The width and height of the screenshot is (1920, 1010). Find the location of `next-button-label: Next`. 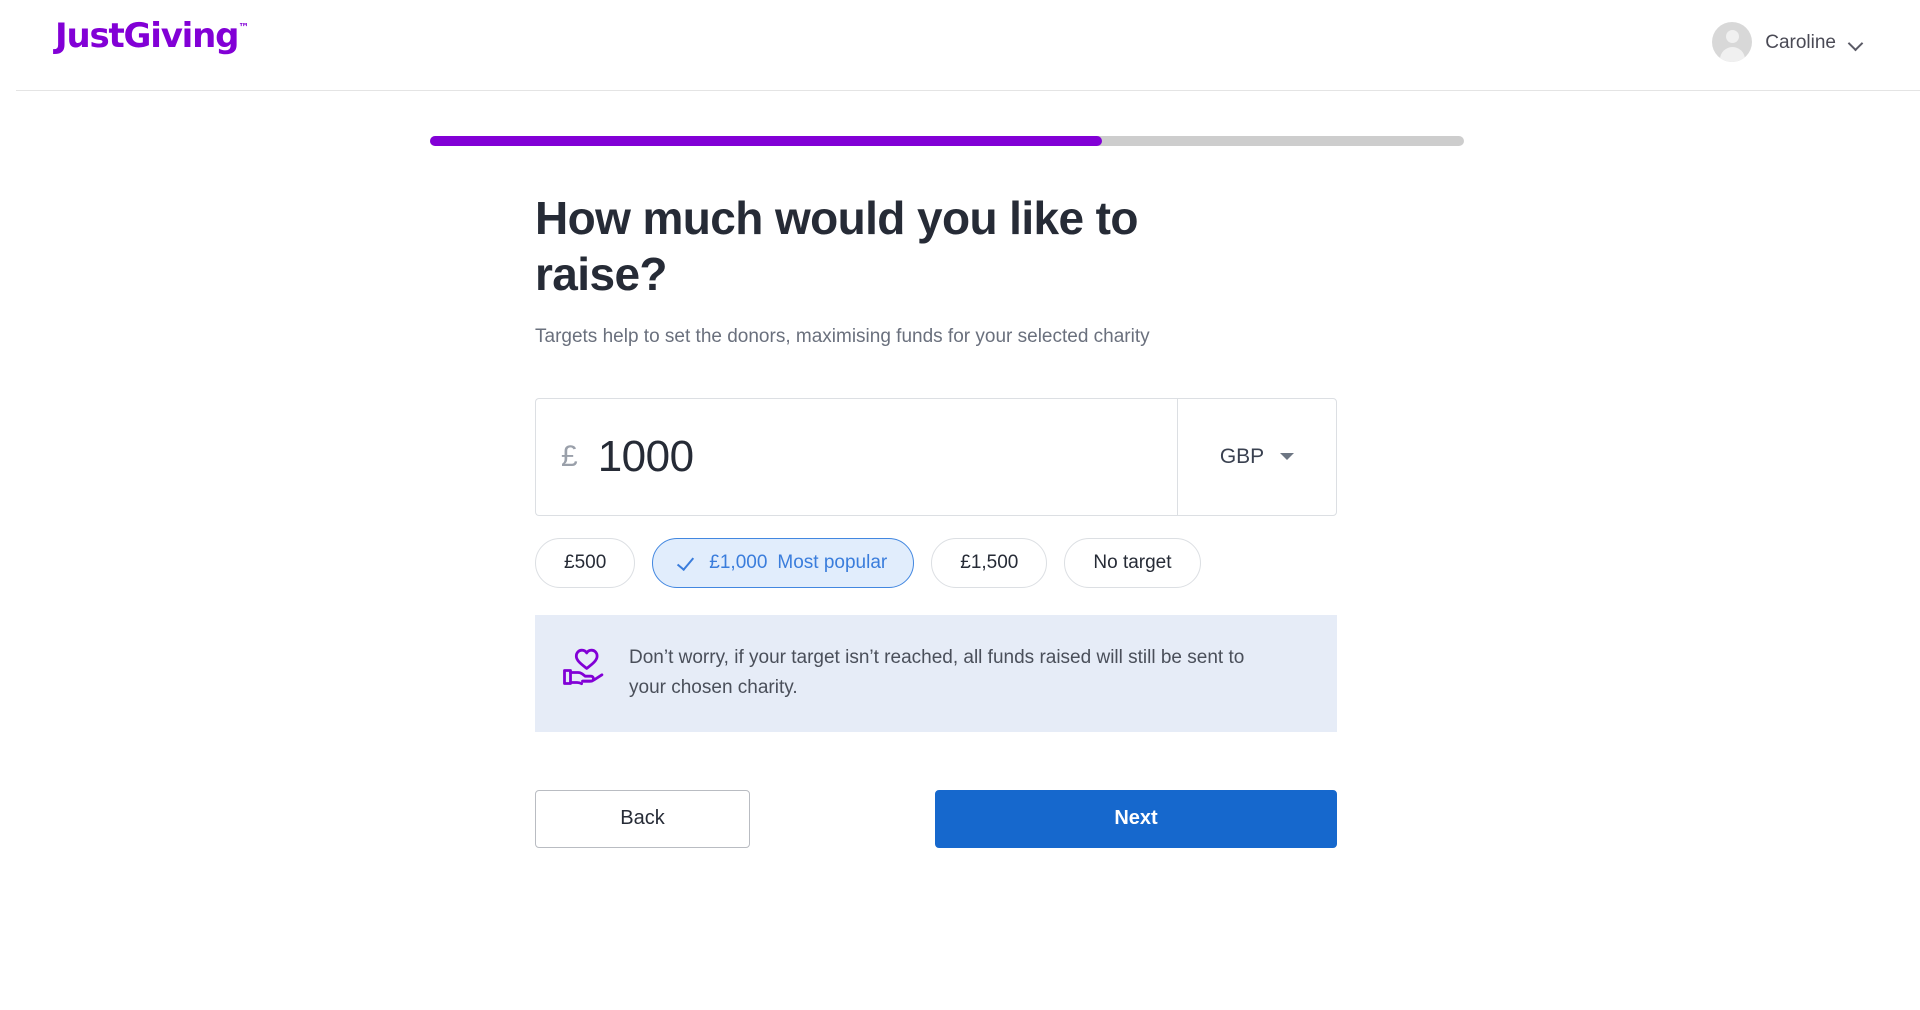

next-button-label: Next is located at coordinates (1136, 818).